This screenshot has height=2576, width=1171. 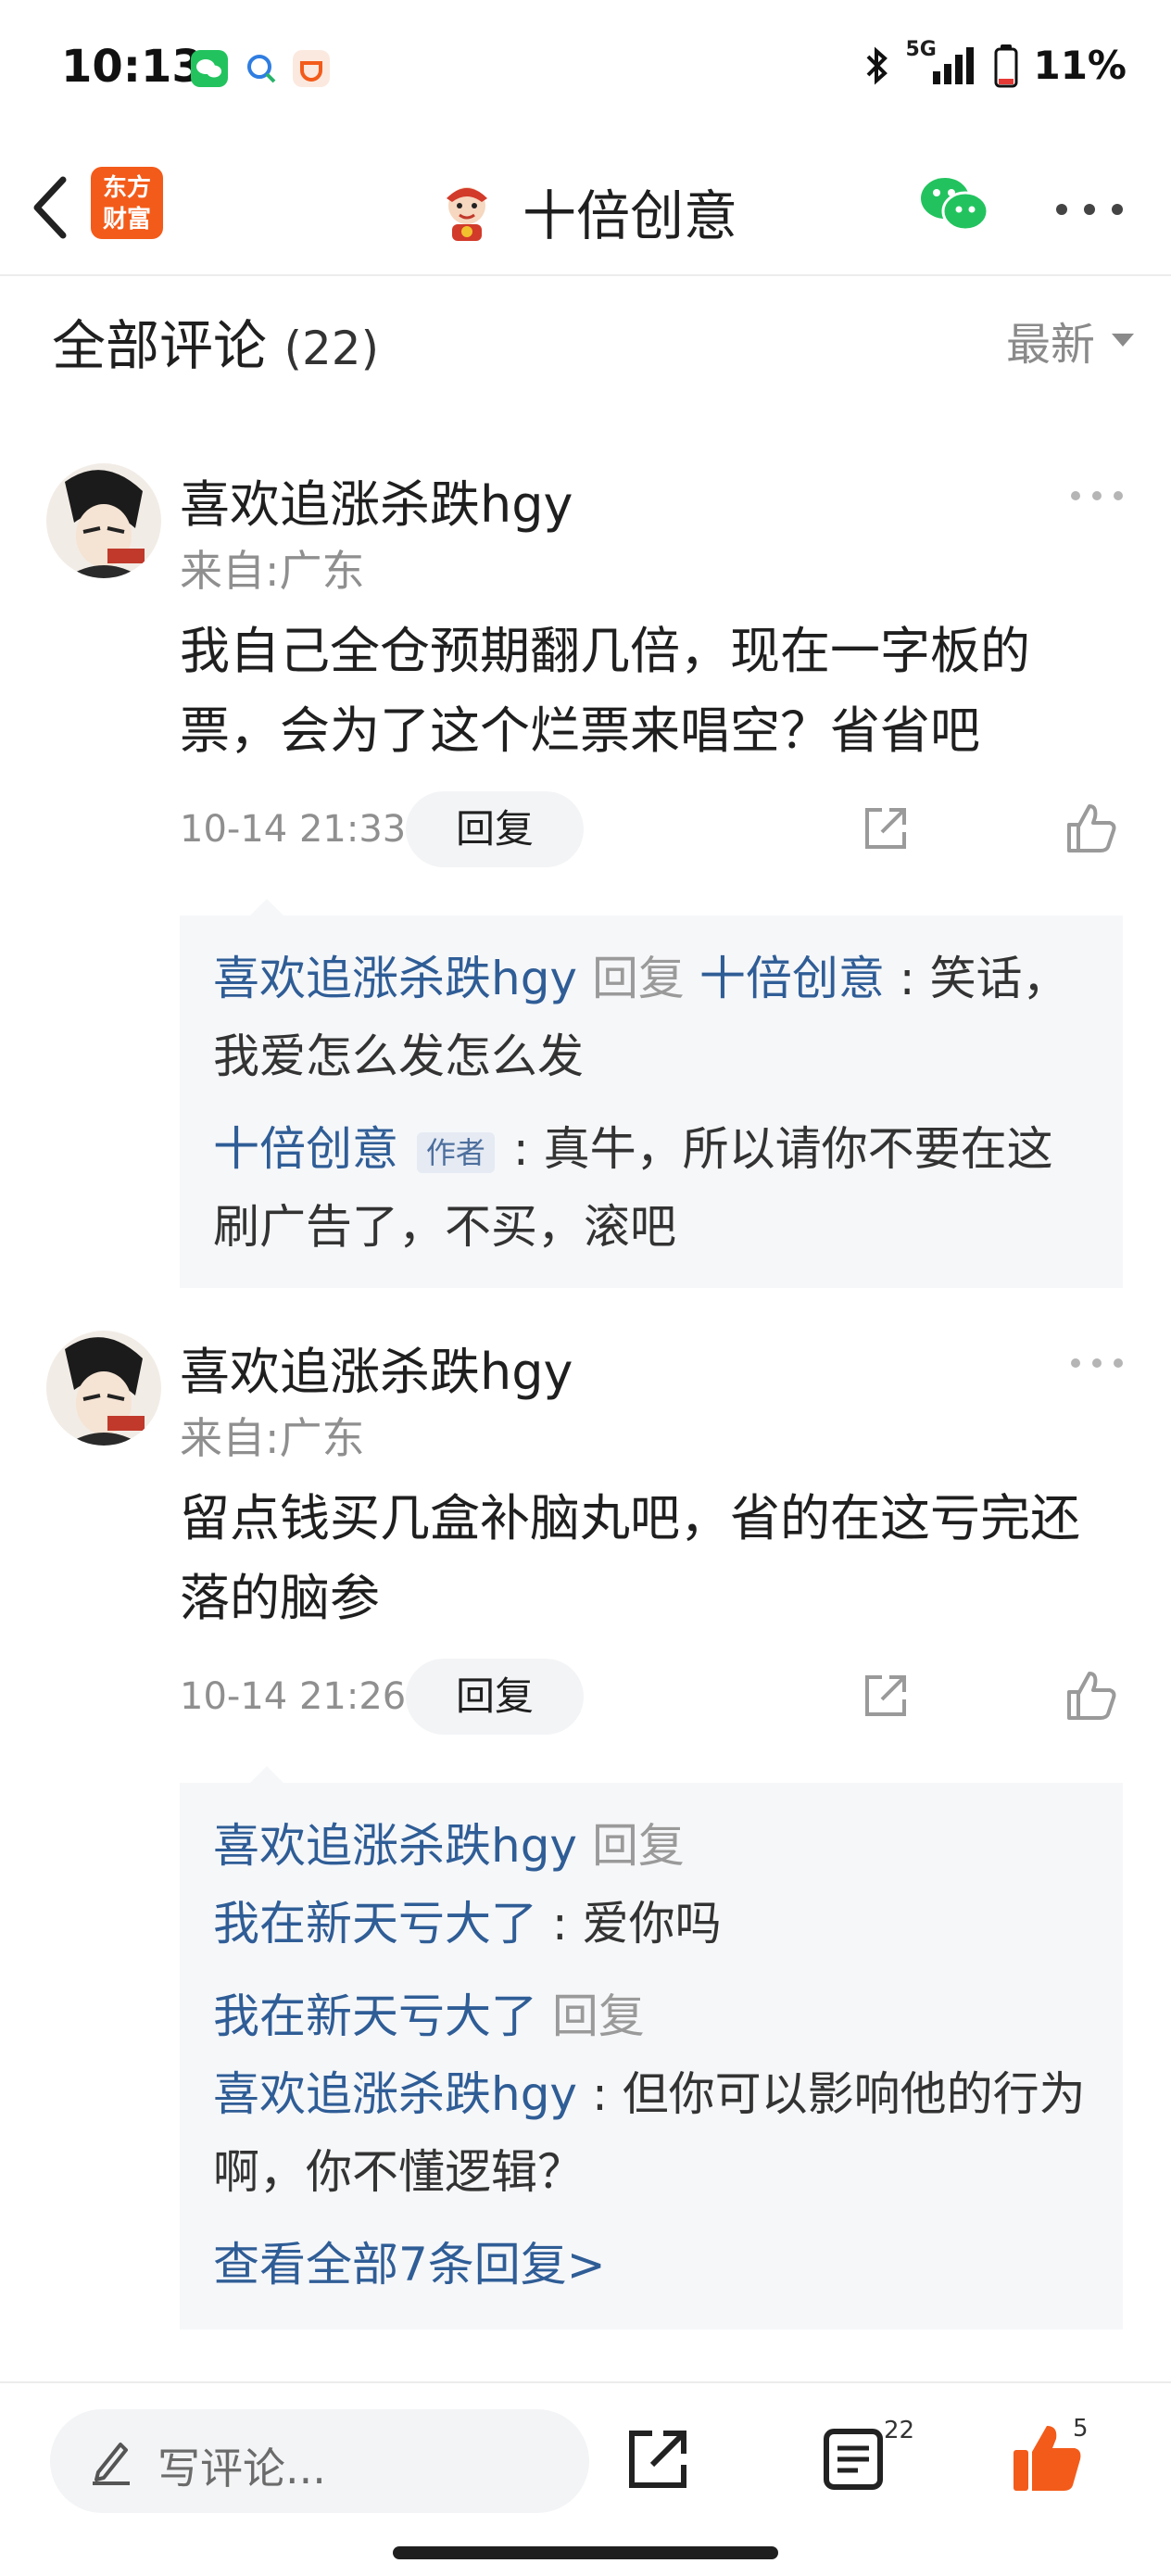 I want to click on reply-target: 我在新天亏大了, so click(x=375, y=1924).